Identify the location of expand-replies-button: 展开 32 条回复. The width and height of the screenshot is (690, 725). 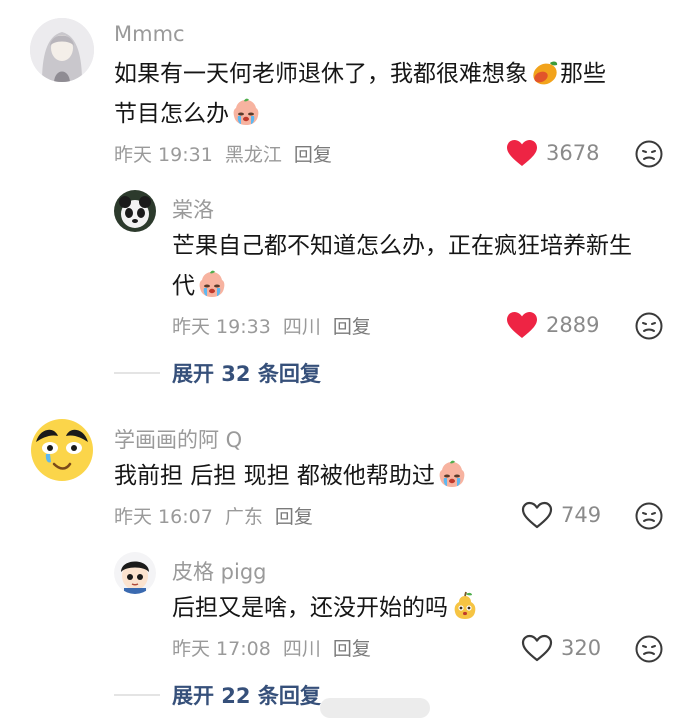
(217, 373).